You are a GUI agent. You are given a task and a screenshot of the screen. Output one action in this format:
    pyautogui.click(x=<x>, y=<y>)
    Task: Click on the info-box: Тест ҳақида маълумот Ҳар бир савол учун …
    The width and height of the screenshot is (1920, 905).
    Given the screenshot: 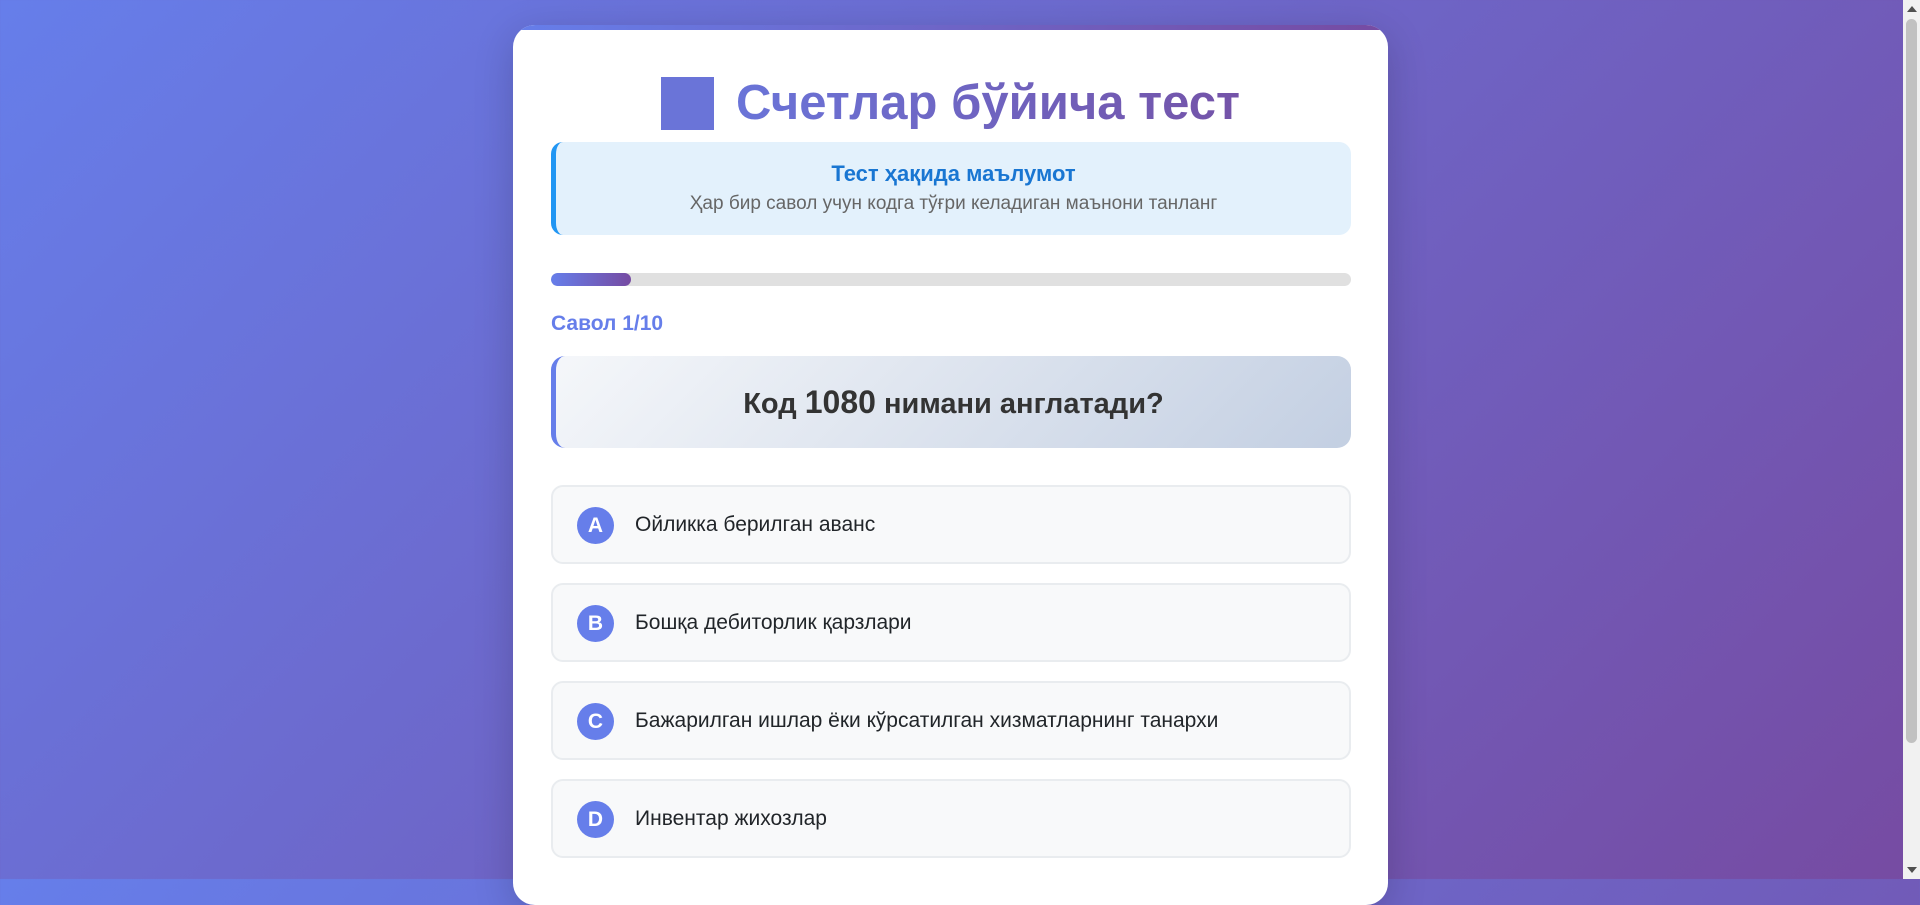 What is the action you would take?
    pyautogui.click(x=951, y=188)
    